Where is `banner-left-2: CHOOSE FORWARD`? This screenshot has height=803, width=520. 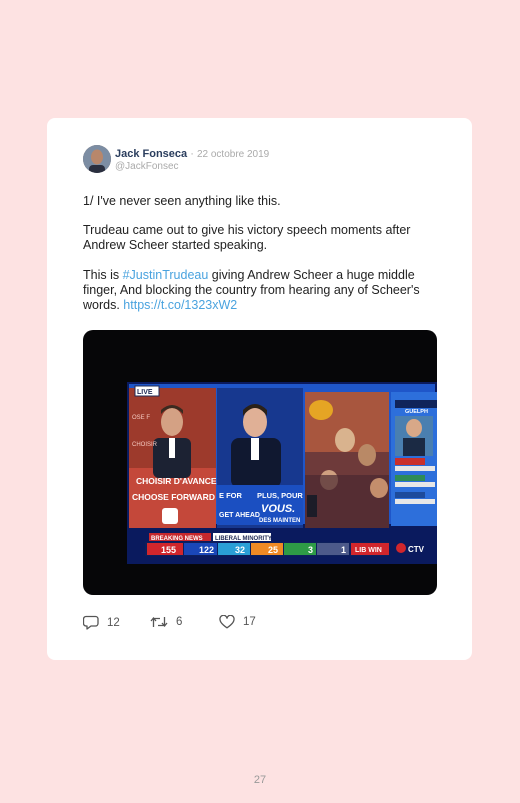
banner-left-2: CHOOSE FORWARD is located at coordinates (173, 497).